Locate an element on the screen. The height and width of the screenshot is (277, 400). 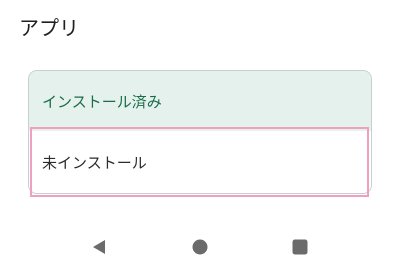
recents-button is located at coordinates (300, 247).